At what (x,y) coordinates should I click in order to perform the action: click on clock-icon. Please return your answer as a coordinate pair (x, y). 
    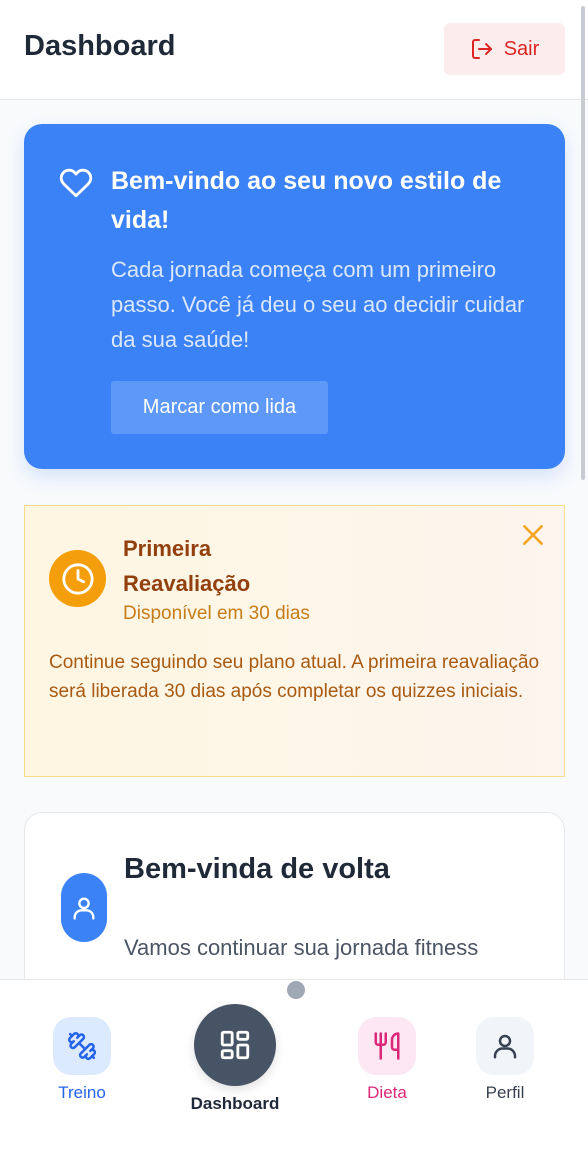
    Looking at the image, I should click on (77, 578).